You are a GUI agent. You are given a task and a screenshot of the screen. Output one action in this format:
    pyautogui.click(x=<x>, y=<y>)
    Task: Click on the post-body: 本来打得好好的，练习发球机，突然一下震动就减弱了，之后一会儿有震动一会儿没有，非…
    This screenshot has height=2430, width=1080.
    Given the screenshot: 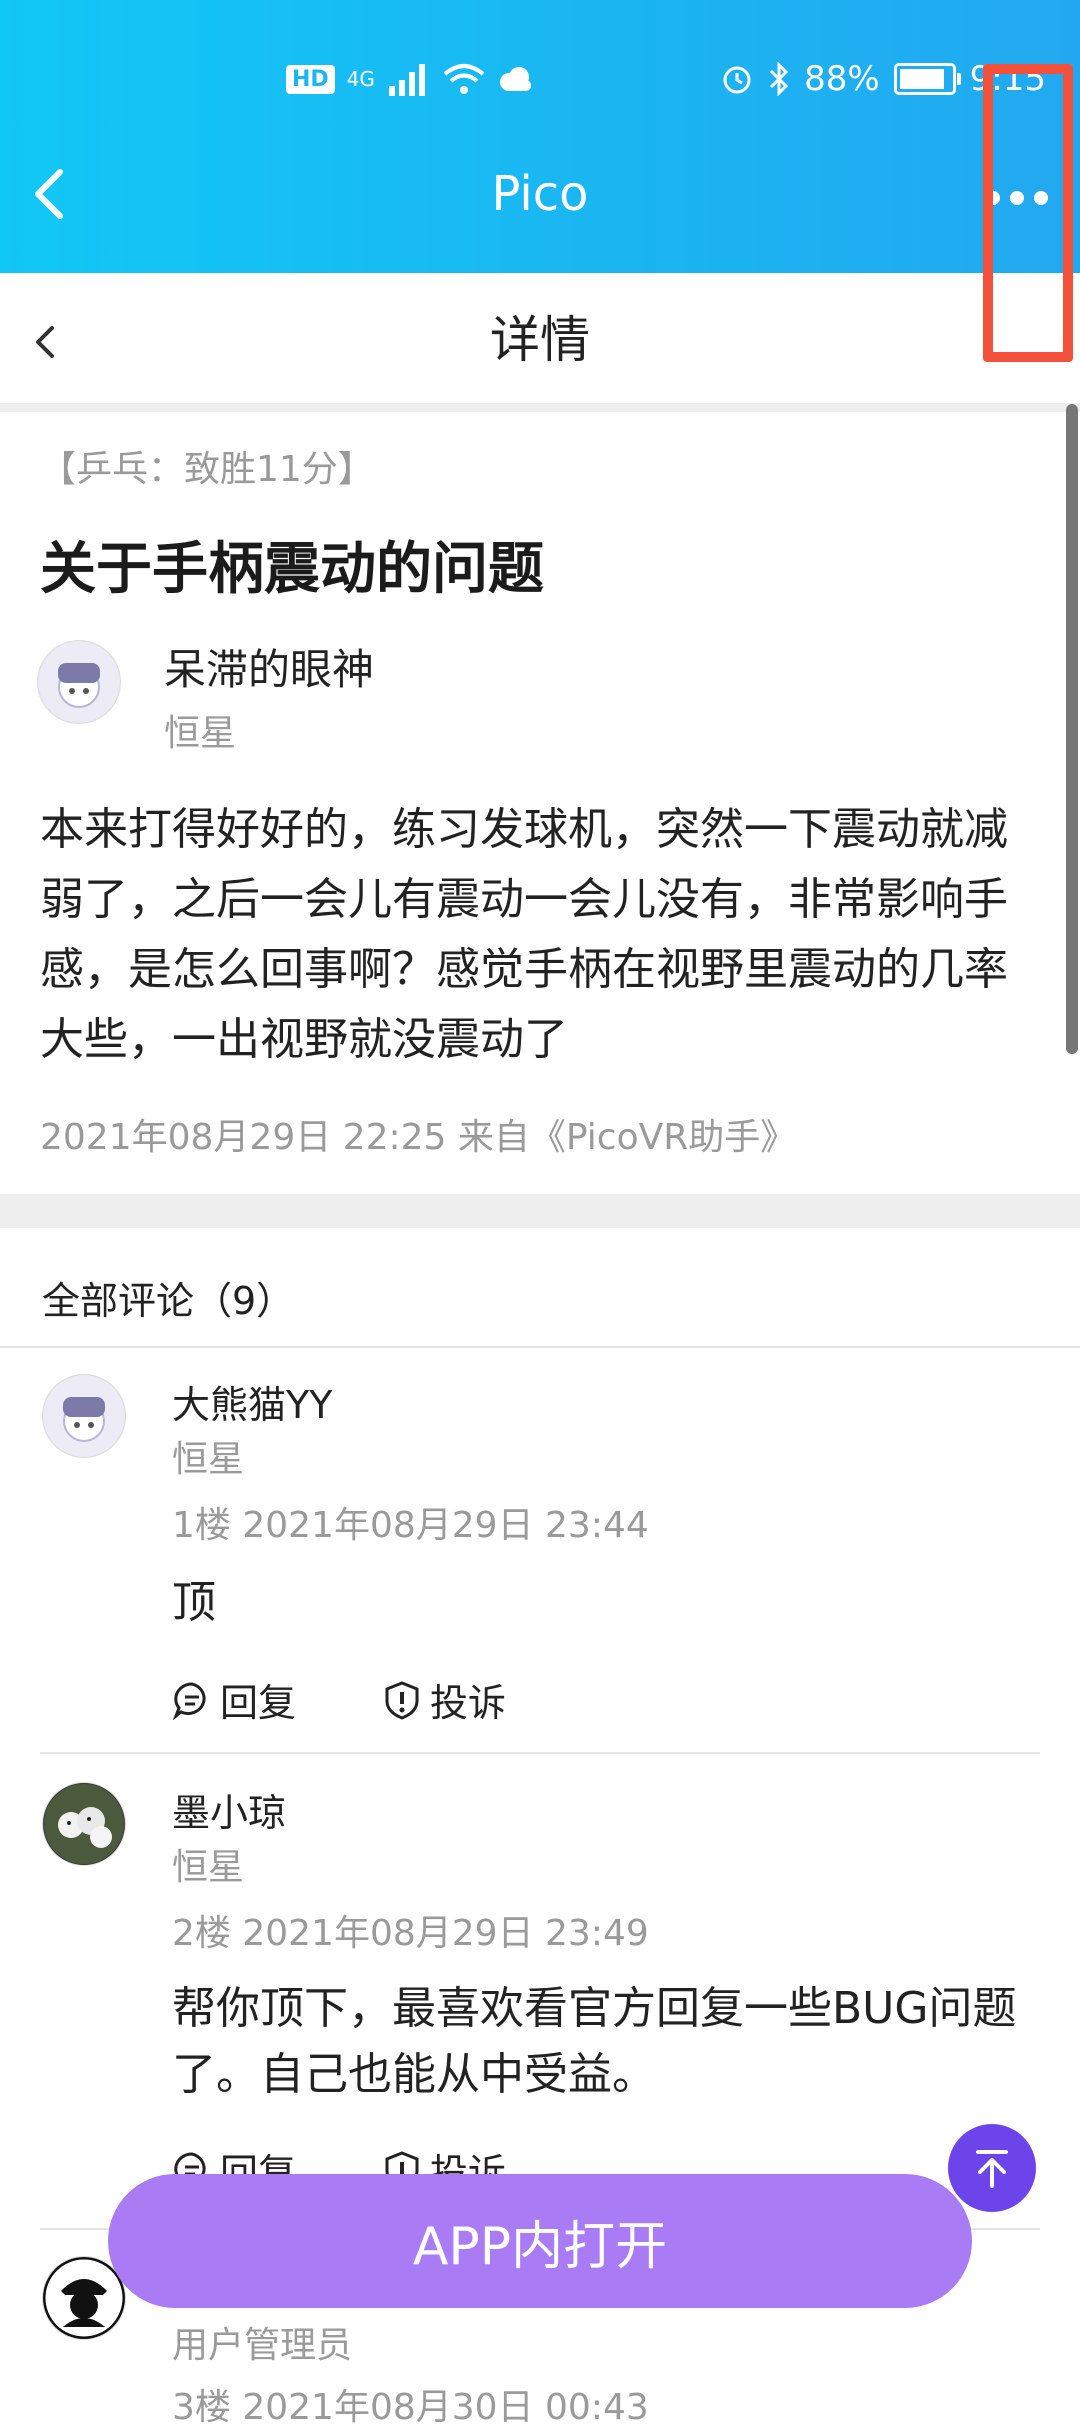 What is the action you would take?
    pyautogui.click(x=524, y=934)
    